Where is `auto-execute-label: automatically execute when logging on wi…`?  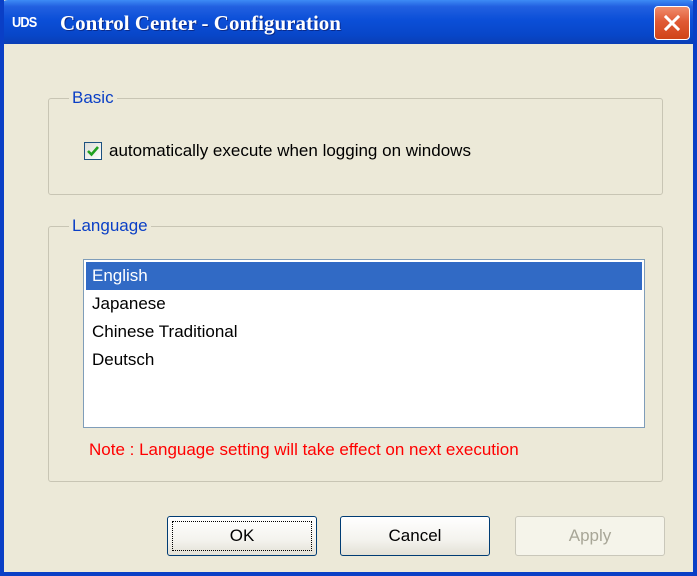 auto-execute-label: automatically execute when logging on wi… is located at coordinates (290, 151).